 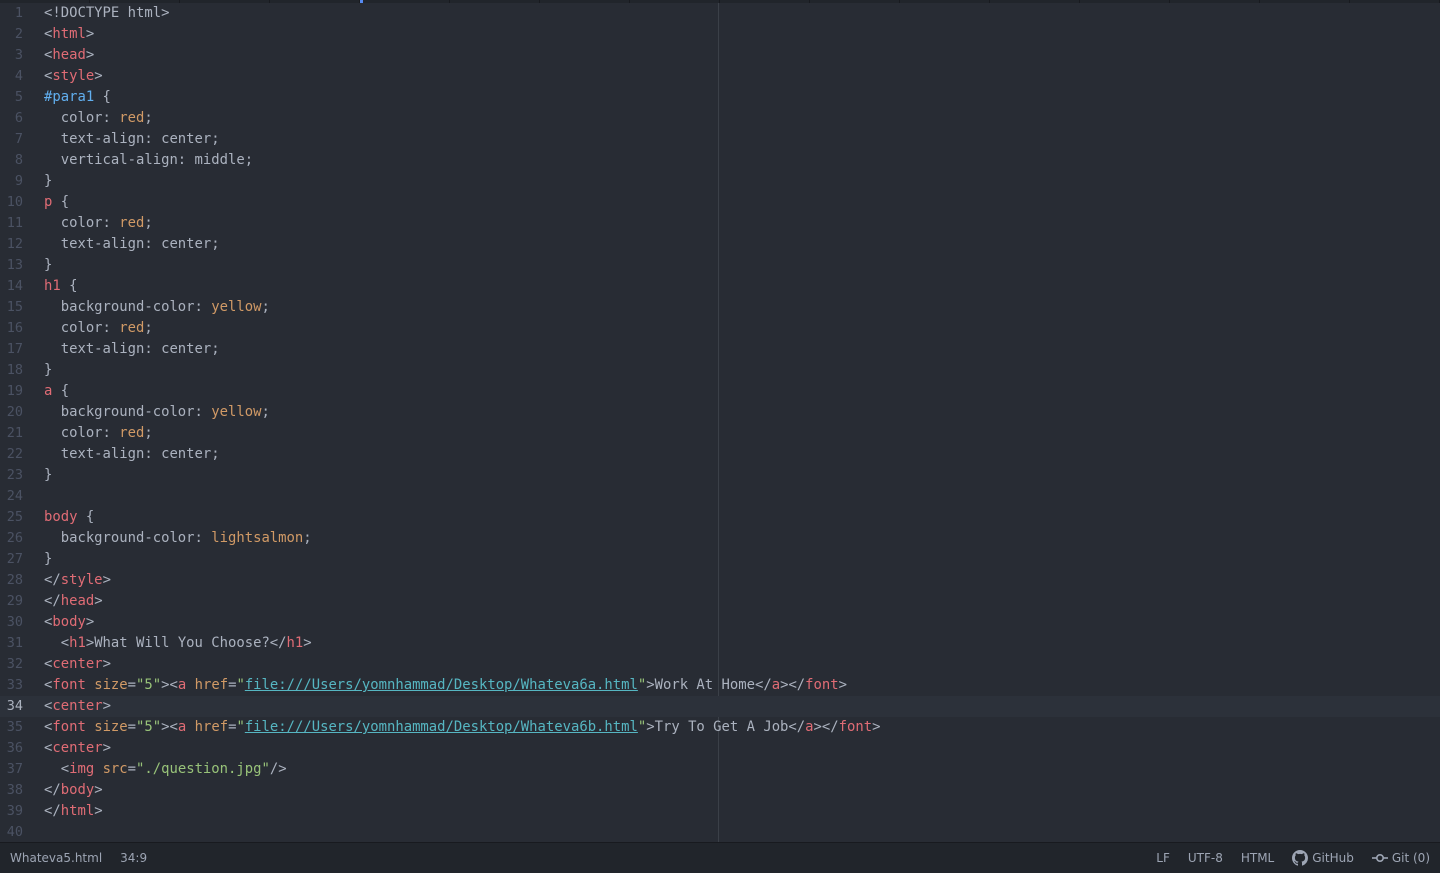 I want to click on line-number: 14, so click(x=11, y=286).